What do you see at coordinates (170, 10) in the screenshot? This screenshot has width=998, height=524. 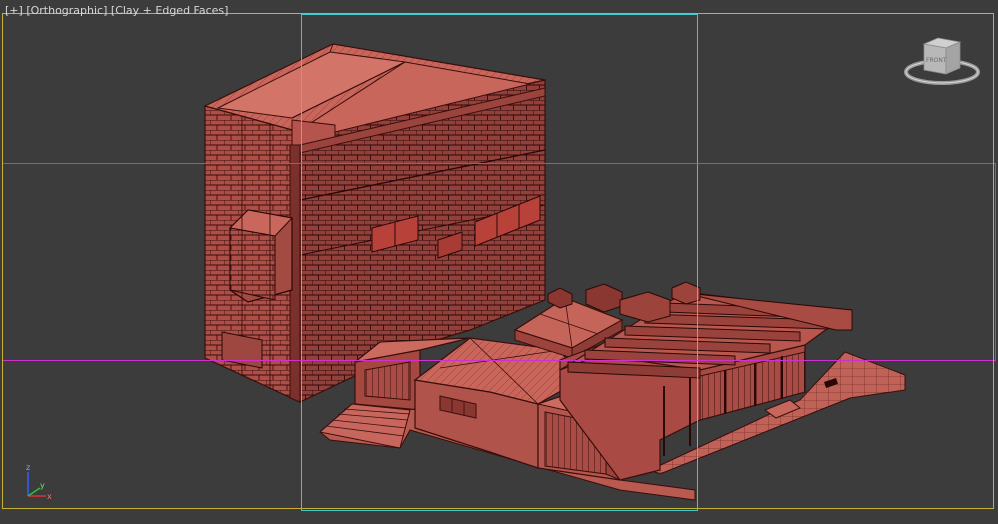 I see `viewport-shading-menu: [Clay + Edged Faces]` at bounding box center [170, 10].